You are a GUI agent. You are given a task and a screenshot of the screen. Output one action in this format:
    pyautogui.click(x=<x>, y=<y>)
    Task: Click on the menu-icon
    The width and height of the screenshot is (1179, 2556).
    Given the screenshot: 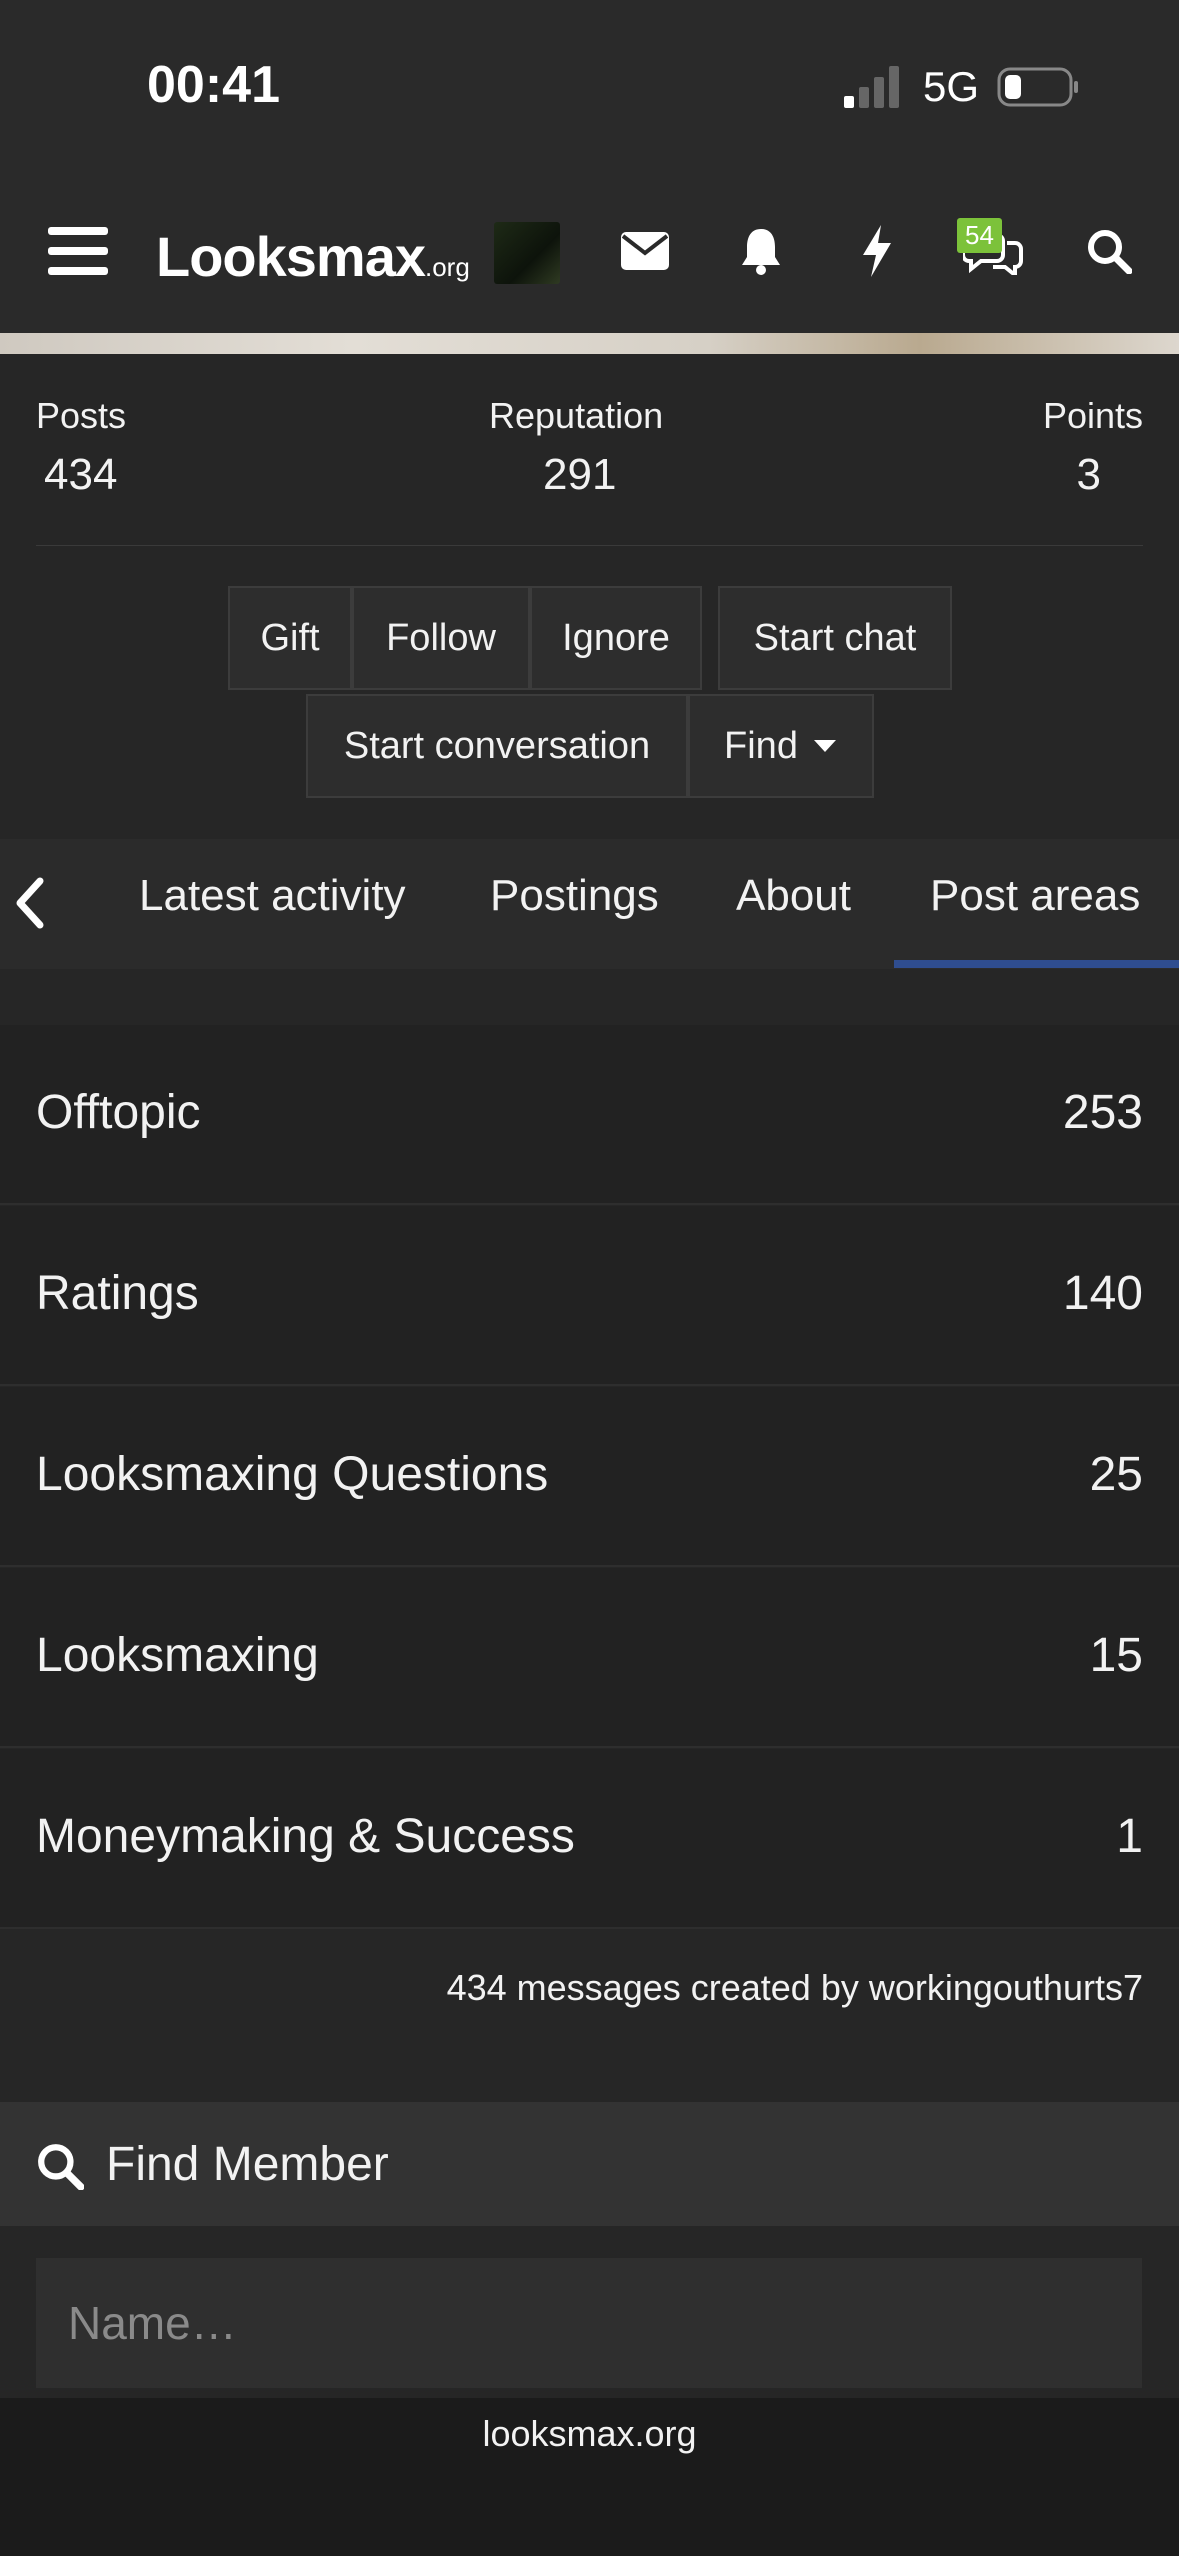 What is the action you would take?
    pyautogui.click(x=78, y=251)
    